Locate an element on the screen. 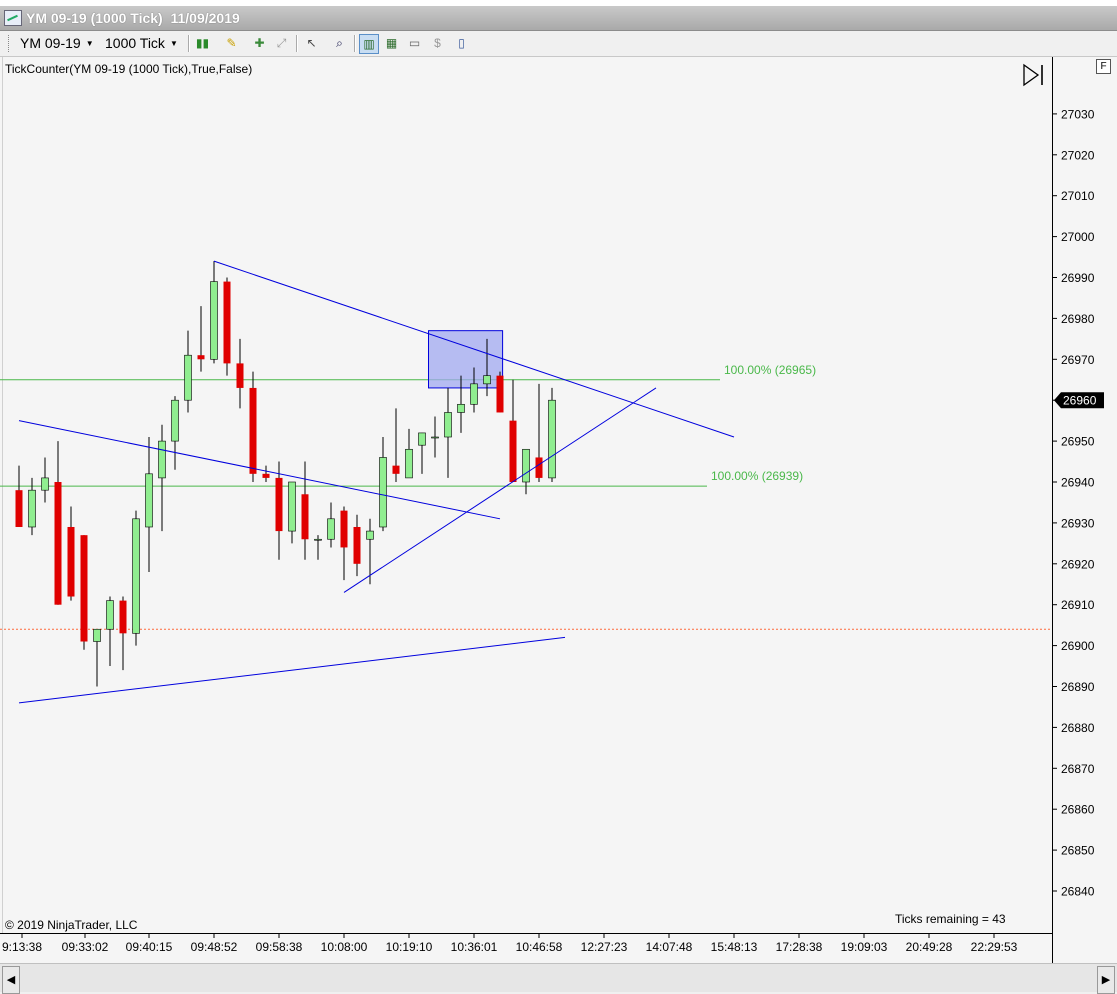 The width and height of the screenshot is (1117, 994). properties-icon: ▯ is located at coordinates (461, 43).